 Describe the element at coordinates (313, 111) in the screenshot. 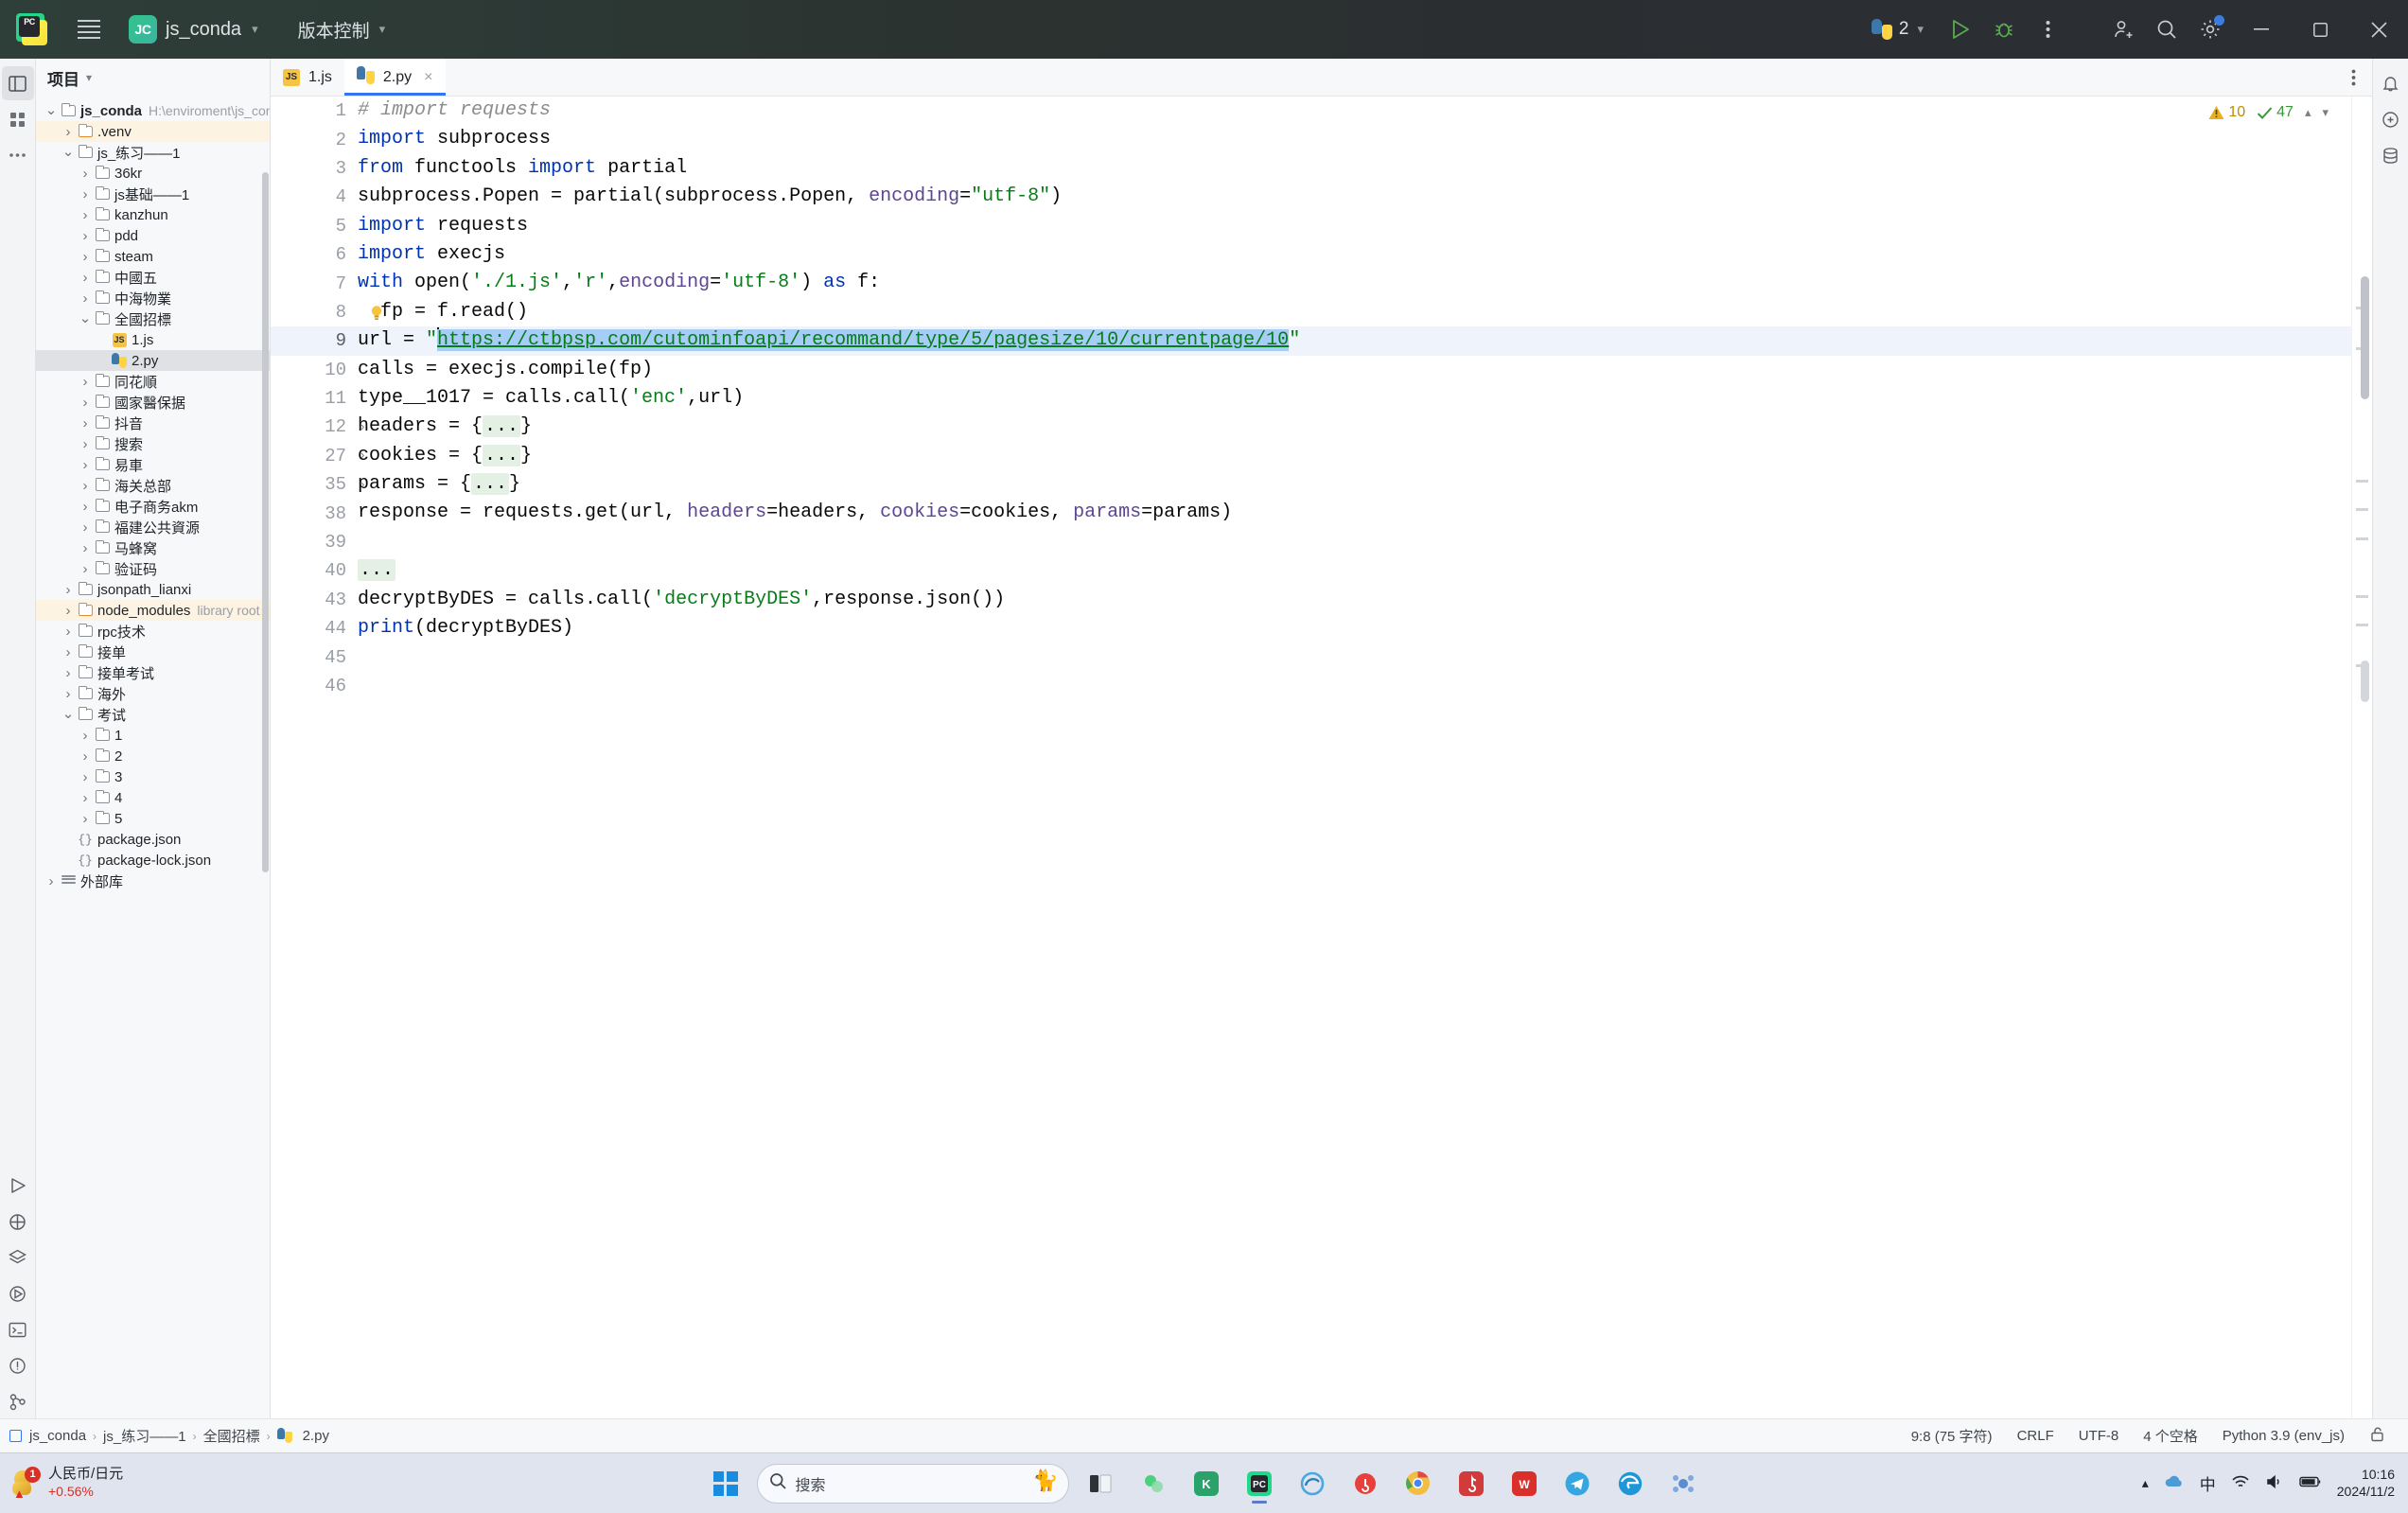

I see `line-number: 1` at that location.